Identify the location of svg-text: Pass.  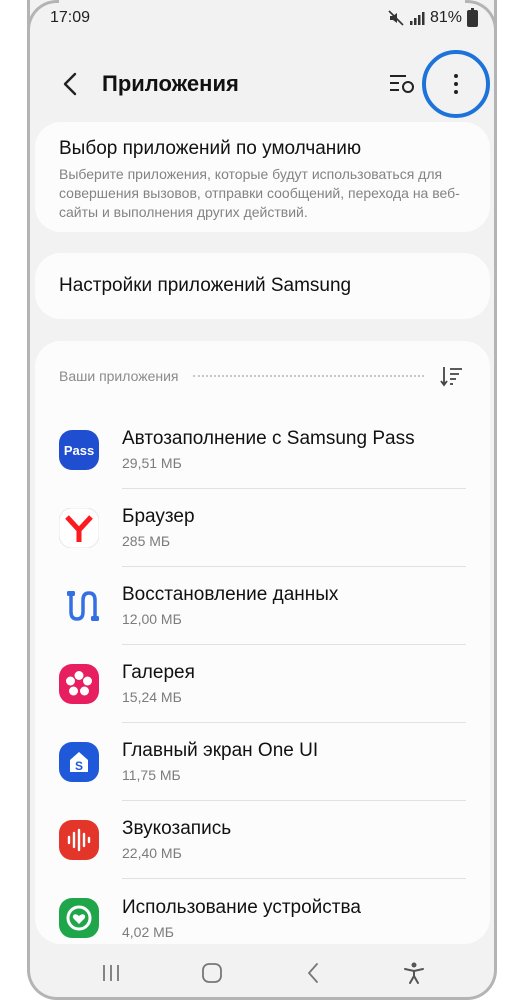
(79, 450).